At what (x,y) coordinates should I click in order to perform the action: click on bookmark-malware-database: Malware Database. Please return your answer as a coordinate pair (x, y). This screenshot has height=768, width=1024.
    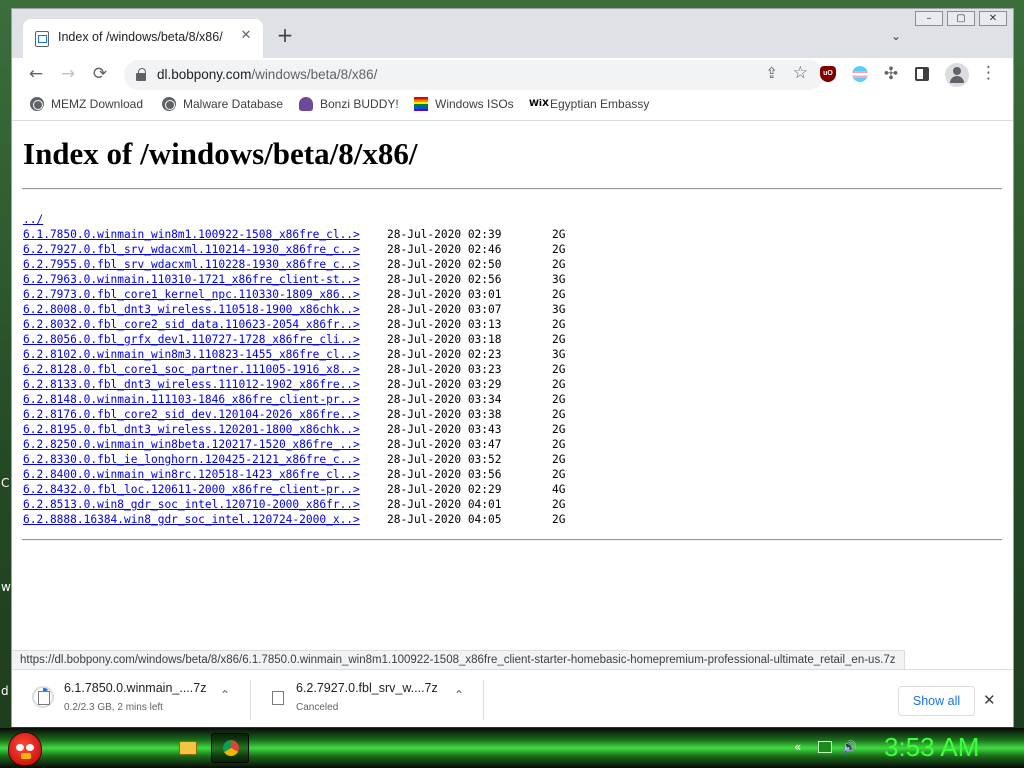
    Looking at the image, I should click on (222, 104).